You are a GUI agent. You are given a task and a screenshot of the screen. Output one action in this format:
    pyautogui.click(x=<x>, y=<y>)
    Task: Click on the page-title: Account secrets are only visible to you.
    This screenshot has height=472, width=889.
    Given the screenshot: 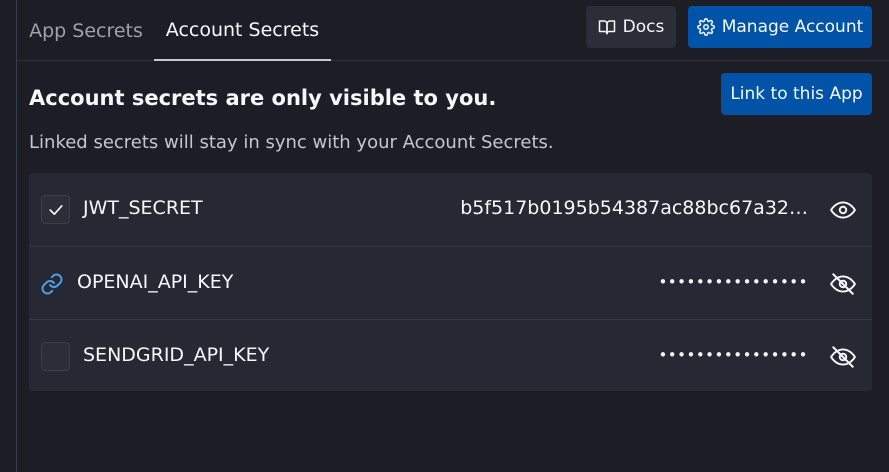 What is the action you would take?
    pyautogui.click(x=263, y=98)
    